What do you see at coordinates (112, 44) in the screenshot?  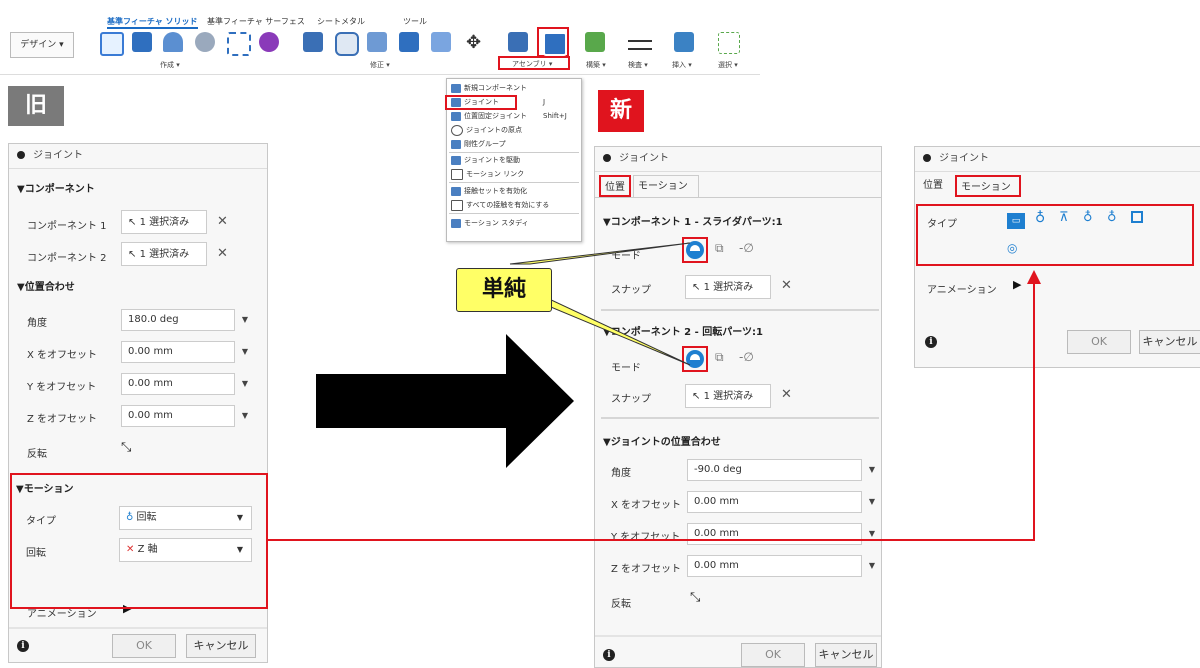 I see `new-sketch-icon` at bounding box center [112, 44].